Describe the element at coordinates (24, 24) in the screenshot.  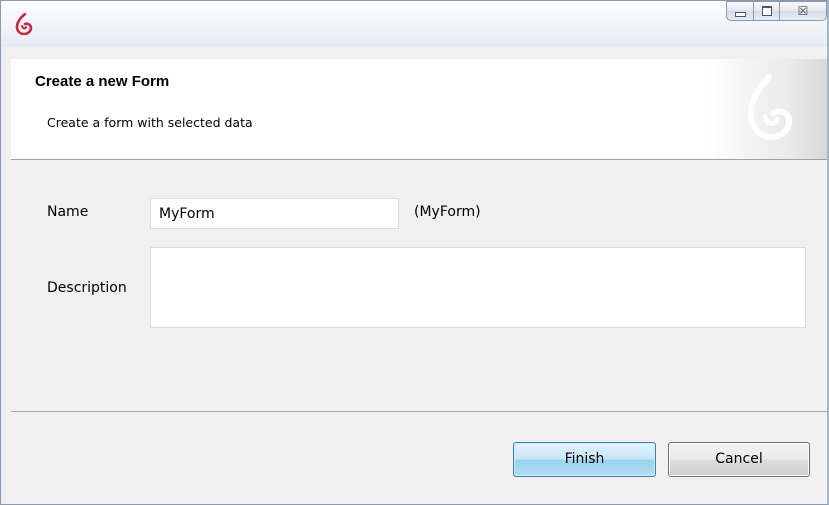
I see `app-logo-icon` at that location.